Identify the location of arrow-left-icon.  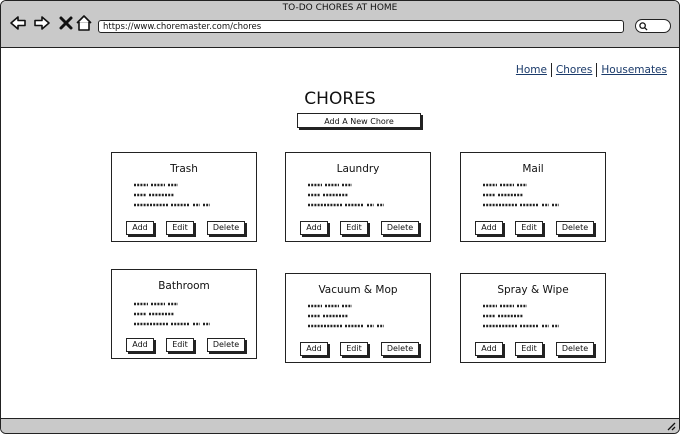
(18, 23).